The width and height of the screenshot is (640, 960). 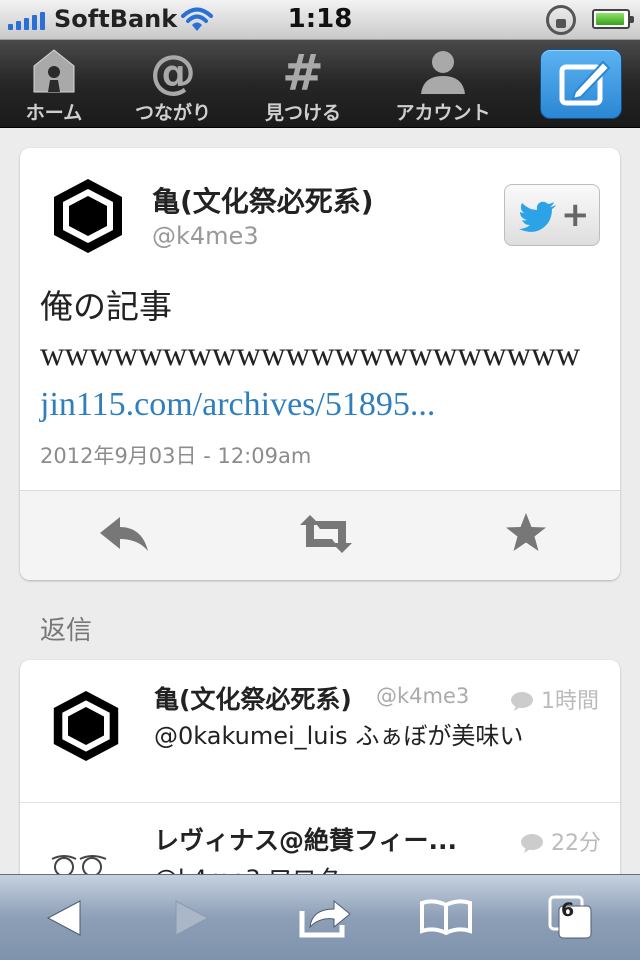 I want to click on compose-icon, so click(x=585, y=83).